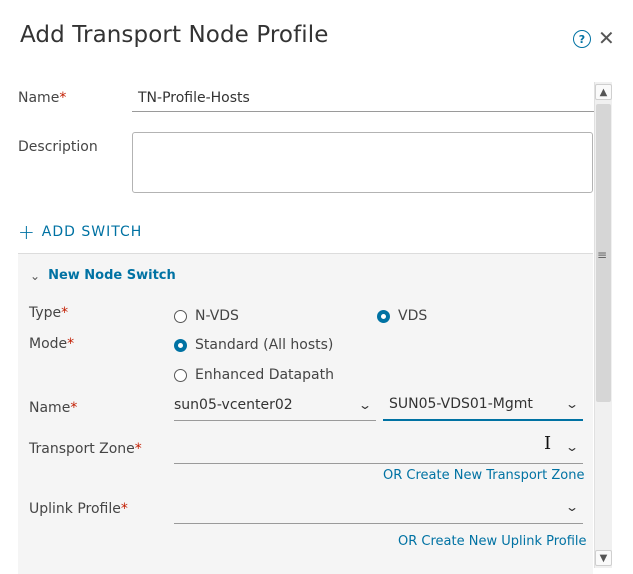 This screenshot has width=633, height=574. I want to click on uplink-profile-label: Uplink Profile*, so click(78, 509).